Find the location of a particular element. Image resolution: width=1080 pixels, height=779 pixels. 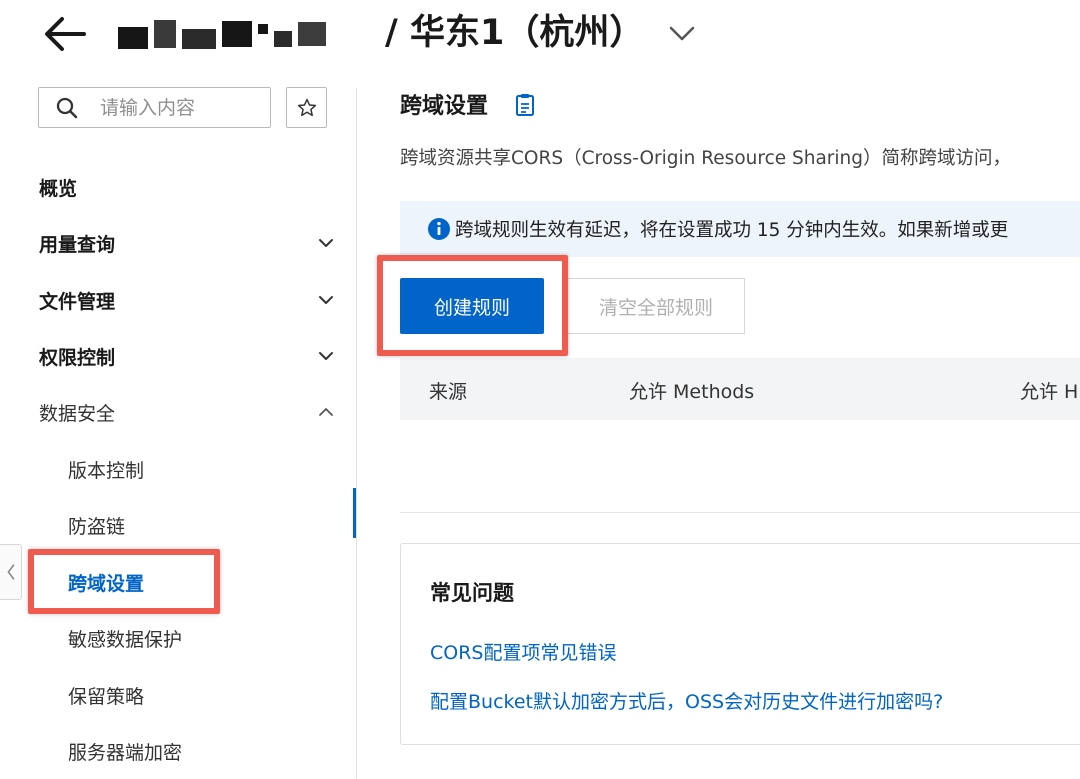

sidebar-subitem-hotlink-protection: 防盗链 is located at coordinates (198, 525).